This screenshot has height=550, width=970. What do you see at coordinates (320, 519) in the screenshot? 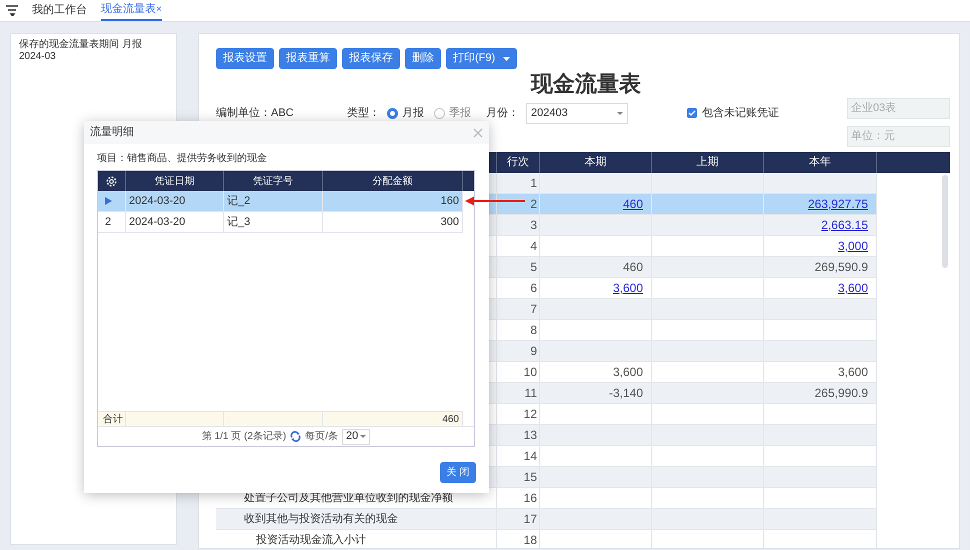
I see `item-name: 收到其他与投资活动有关的现金` at bounding box center [320, 519].